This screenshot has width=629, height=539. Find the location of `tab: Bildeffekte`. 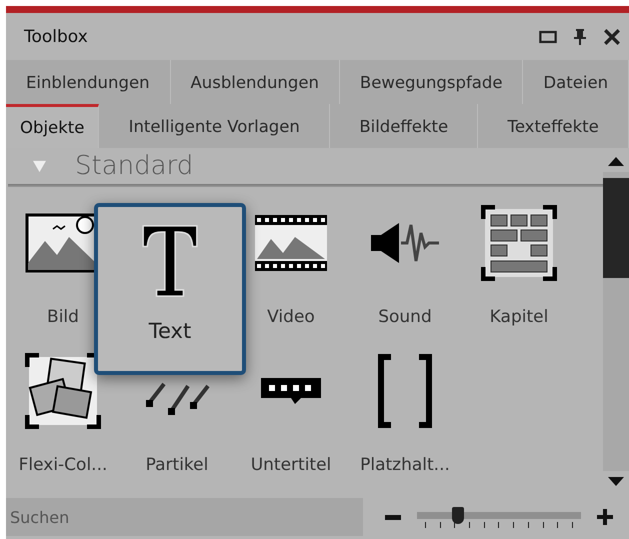

tab: Bildeffekte is located at coordinates (404, 126).